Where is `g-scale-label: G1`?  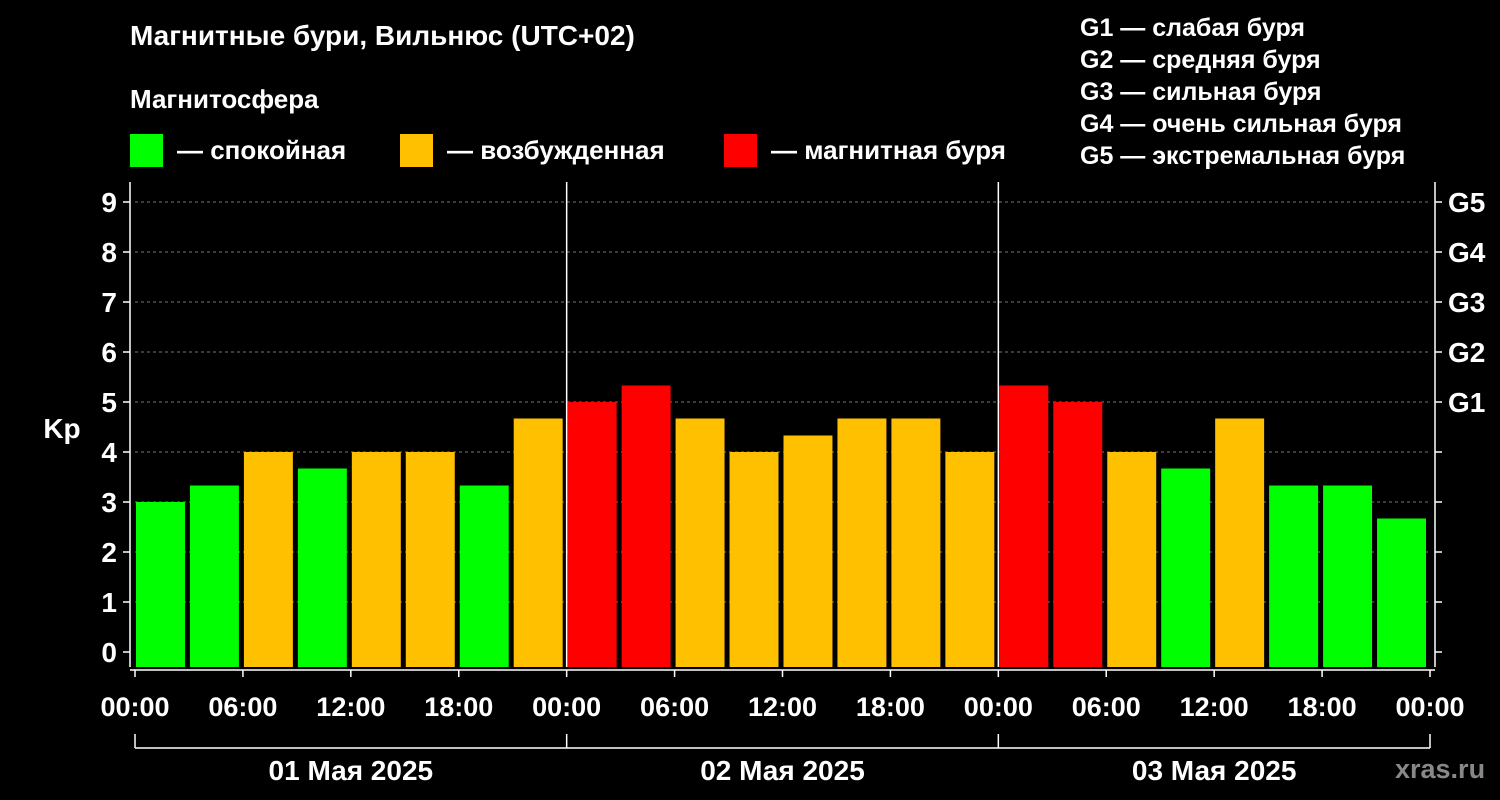 g-scale-label: G1 is located at coordinates (1466, 402).